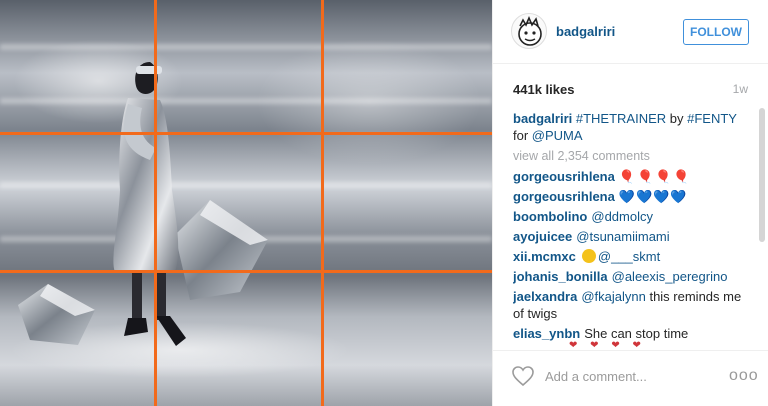 This screenshot has width=768, height=406. I want to click on comment-item: ayojuicee @tsunamiimami, so click(633, 236).